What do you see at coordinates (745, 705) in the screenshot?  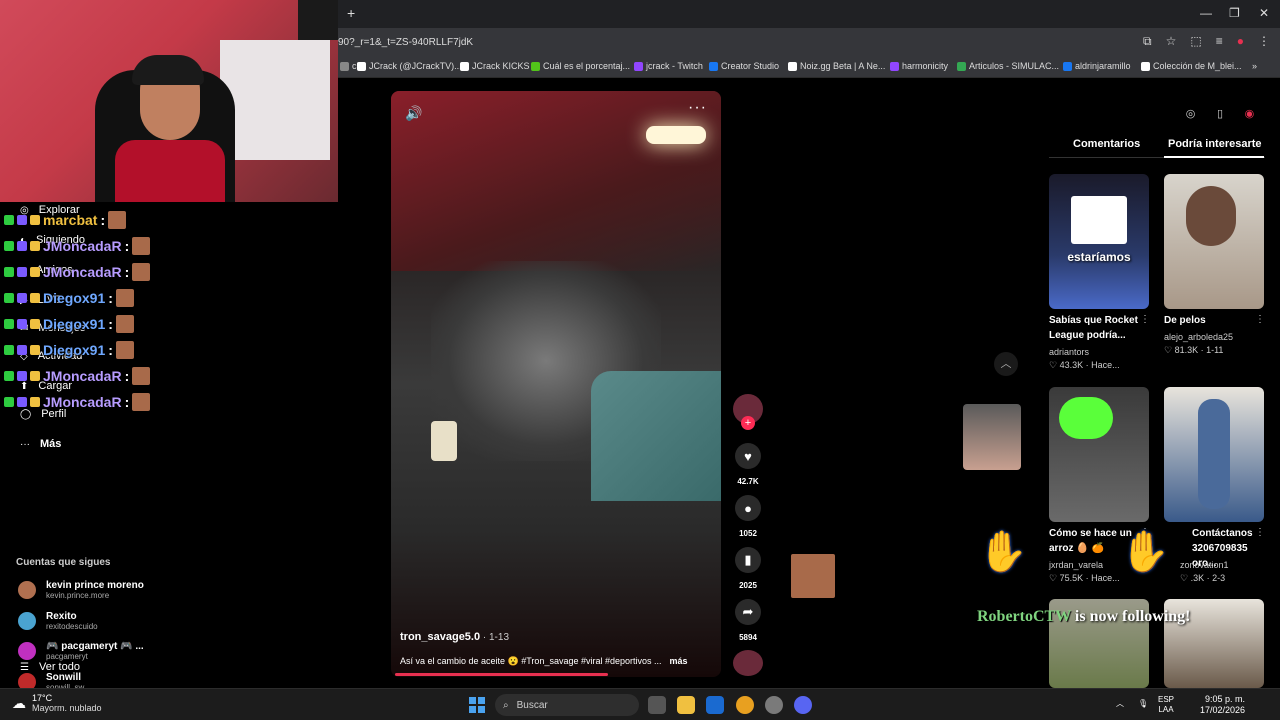 I see `chrome-icon` at bounding box center [745, 705].